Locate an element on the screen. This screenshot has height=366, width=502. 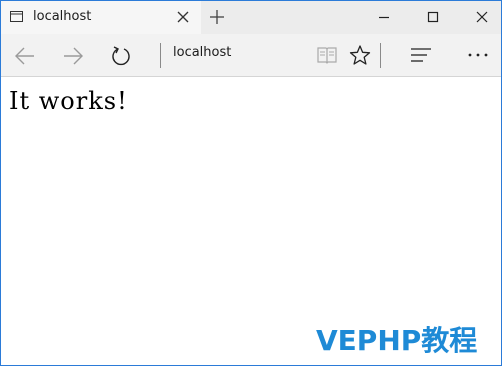
address-separator is located at coordinates (160, 55).